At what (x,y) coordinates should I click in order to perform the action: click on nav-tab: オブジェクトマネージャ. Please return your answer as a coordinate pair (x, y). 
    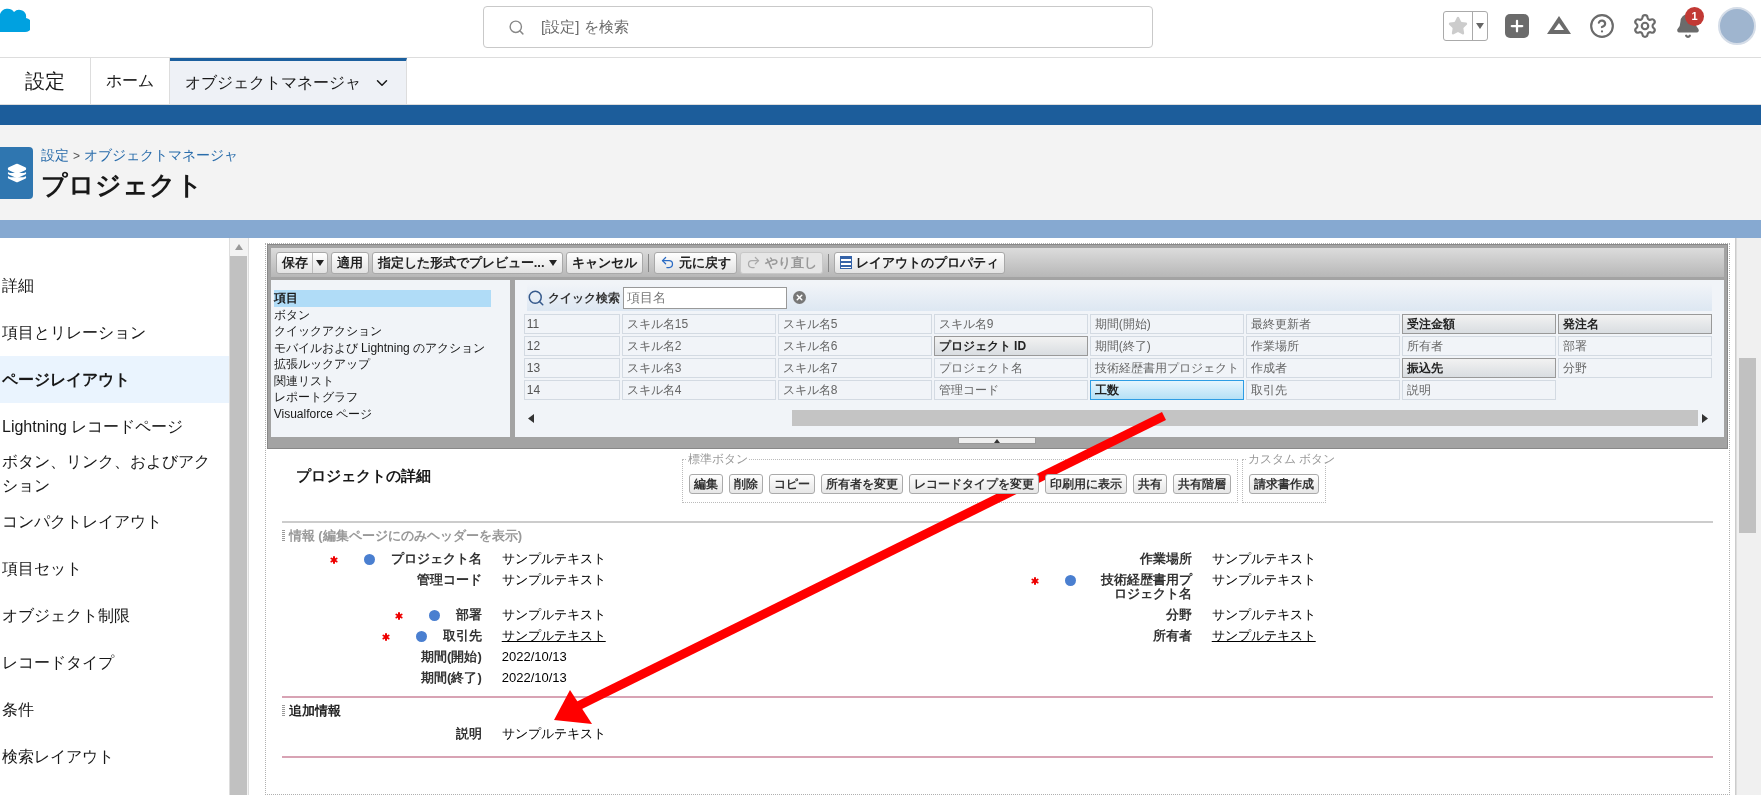
    Looking at the image, I should click on (288, 81).